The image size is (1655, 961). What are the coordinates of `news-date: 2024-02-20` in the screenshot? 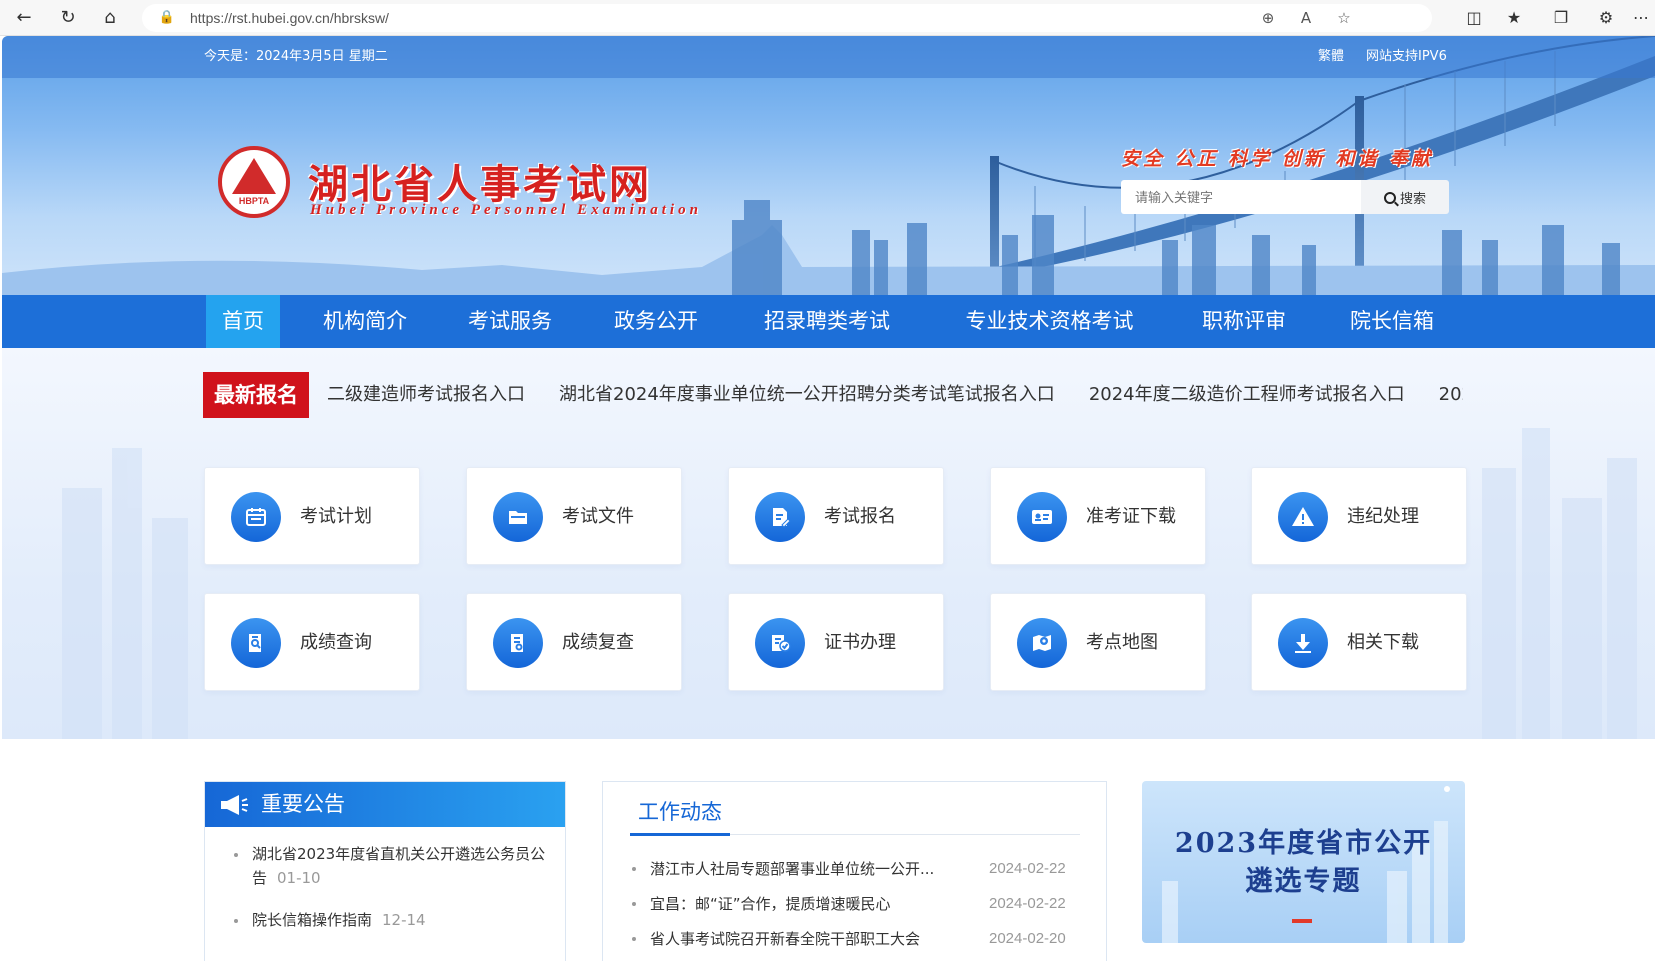 It's located at (1027, 938).